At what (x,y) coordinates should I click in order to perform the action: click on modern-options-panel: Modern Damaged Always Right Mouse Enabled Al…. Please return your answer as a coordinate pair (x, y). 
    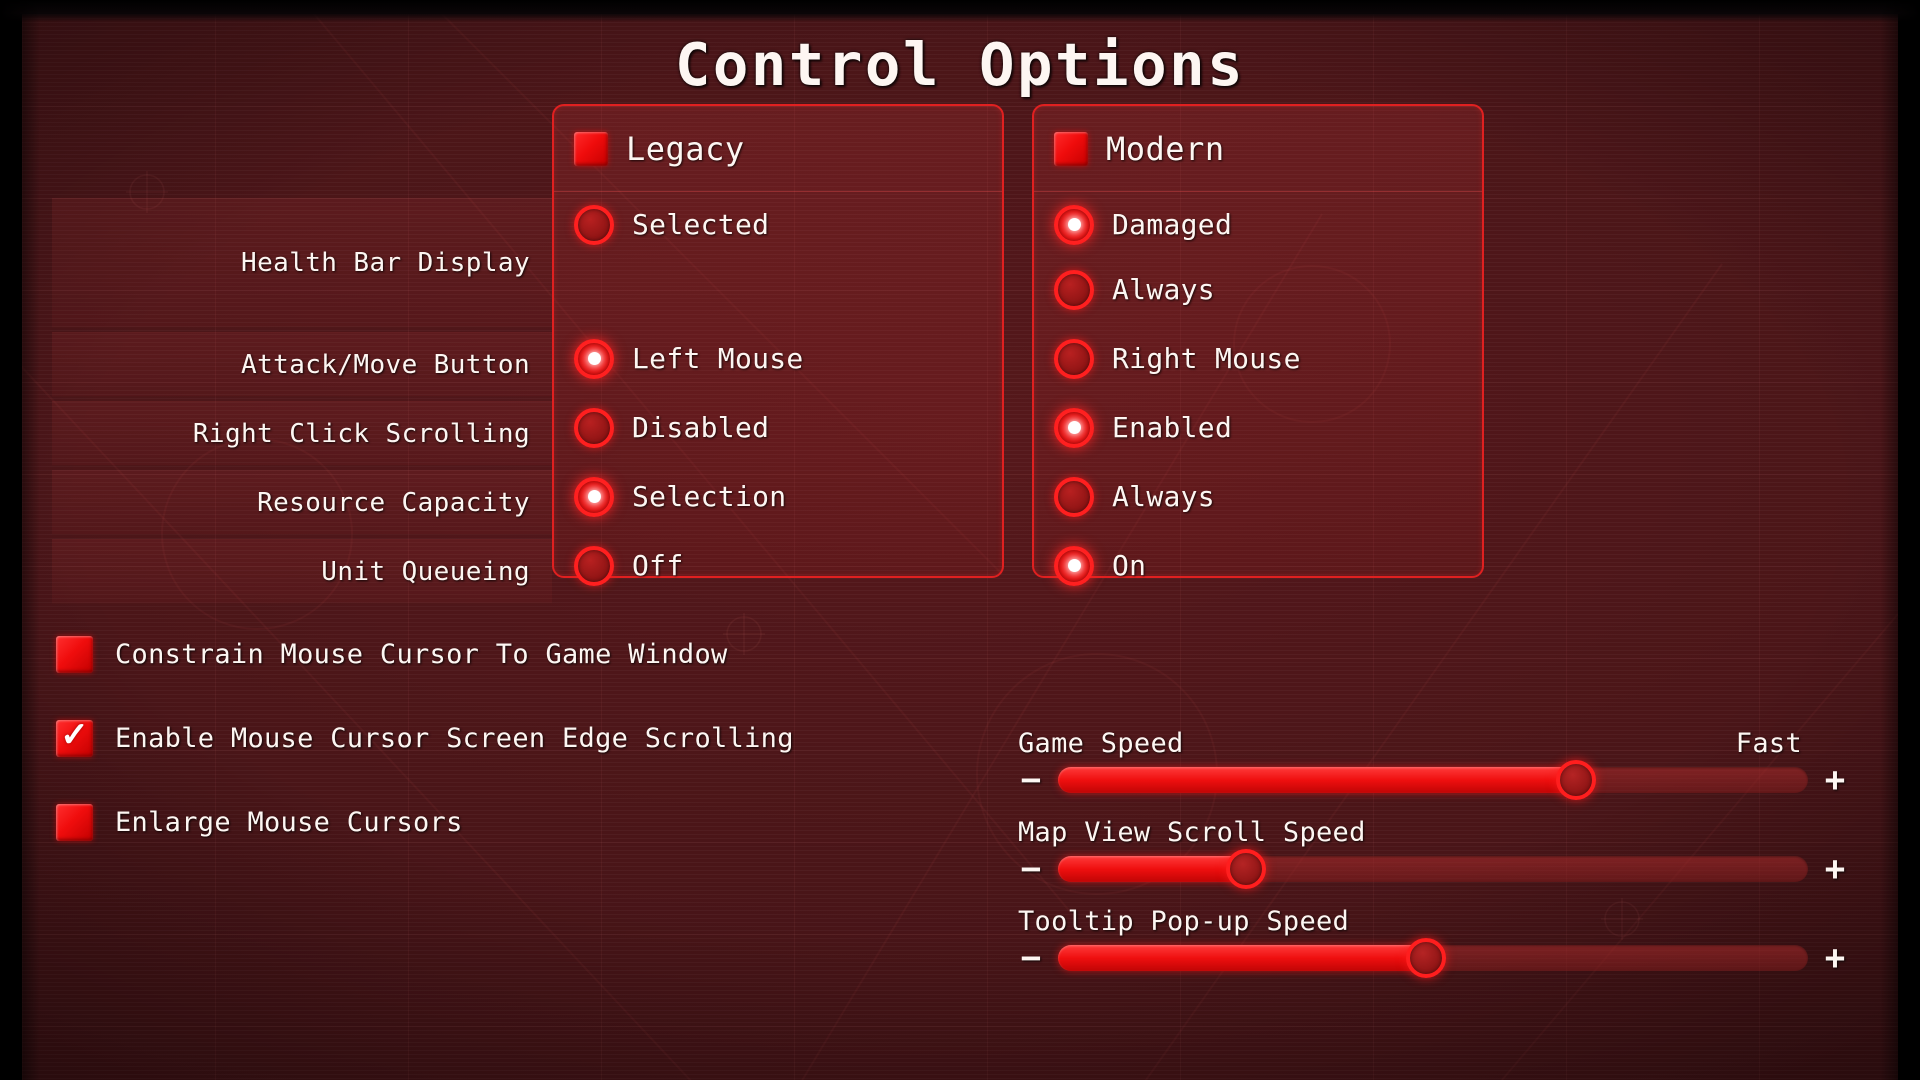
    Looking at the image, I should click on (1258, 345).